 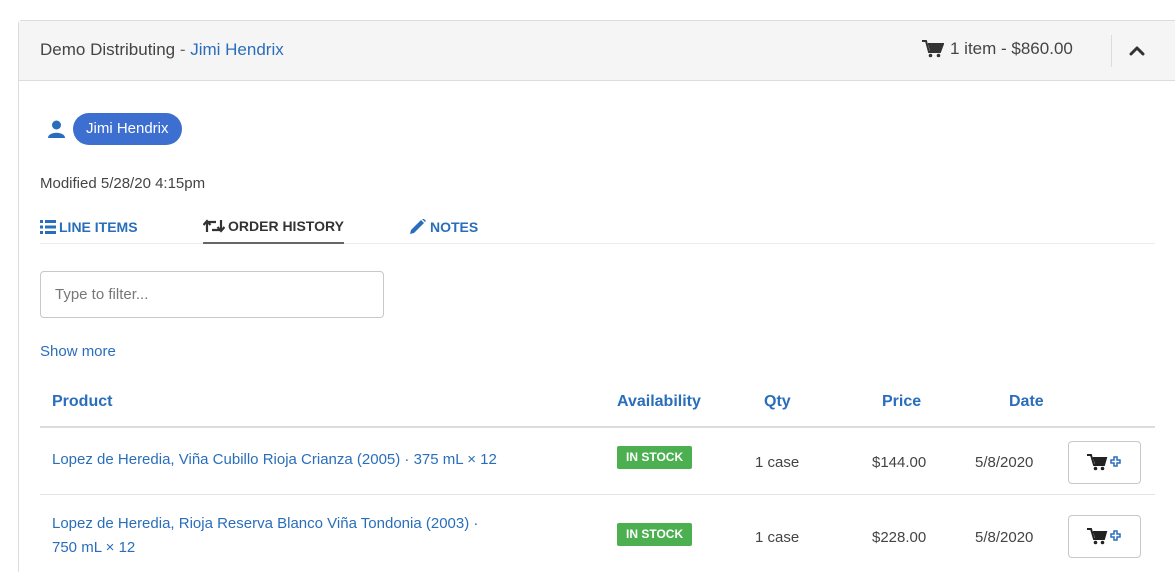 What do you see at coordinates (659, 402) in the screenshot?
I see `column-header-availability: Availability` at bounding box center [659, 402].